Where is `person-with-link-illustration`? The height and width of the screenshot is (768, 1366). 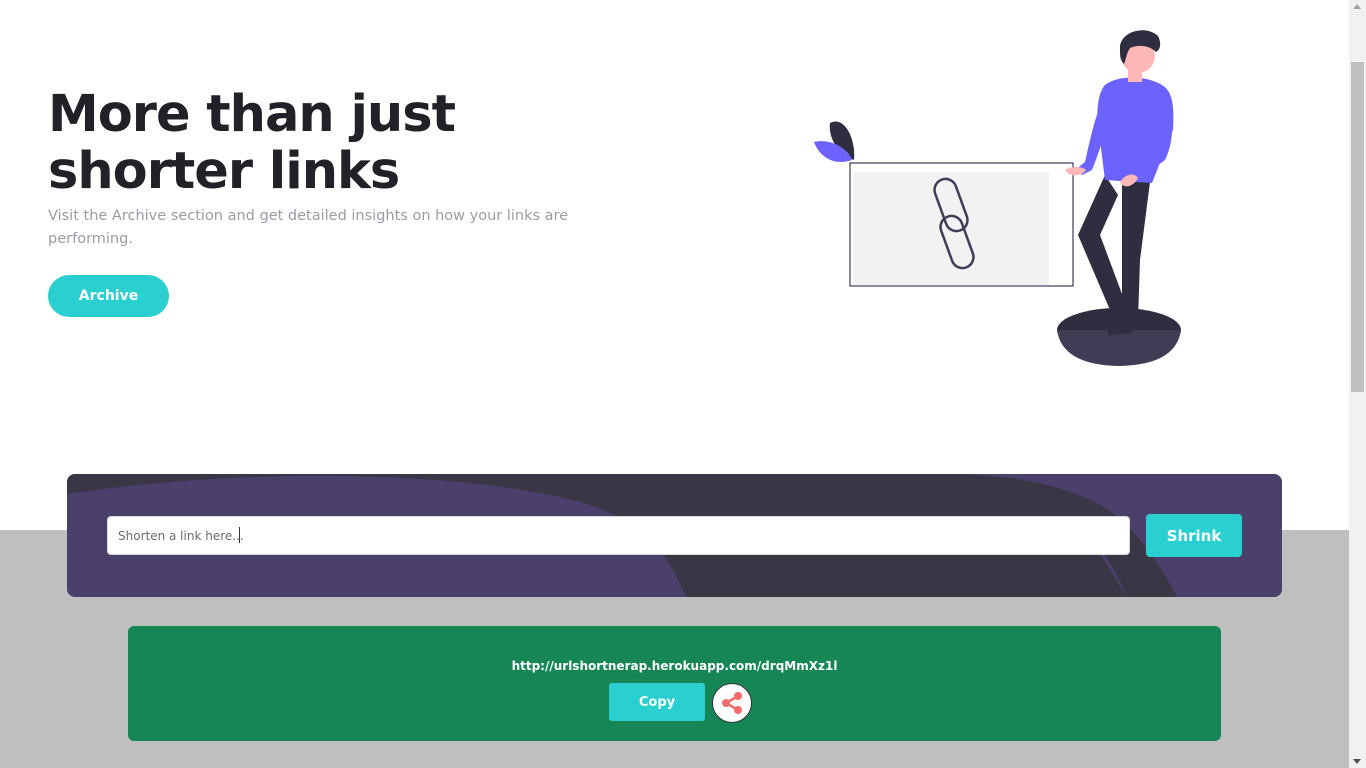 person-with-link-illustration is located at coordinates (997, 198).